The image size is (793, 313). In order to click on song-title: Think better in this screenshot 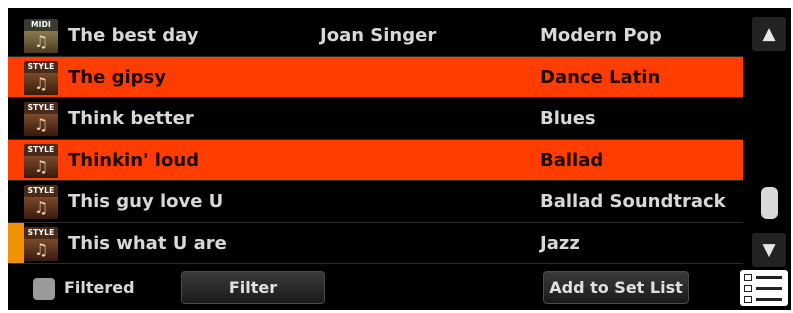, I will do `click(131, 118)`.